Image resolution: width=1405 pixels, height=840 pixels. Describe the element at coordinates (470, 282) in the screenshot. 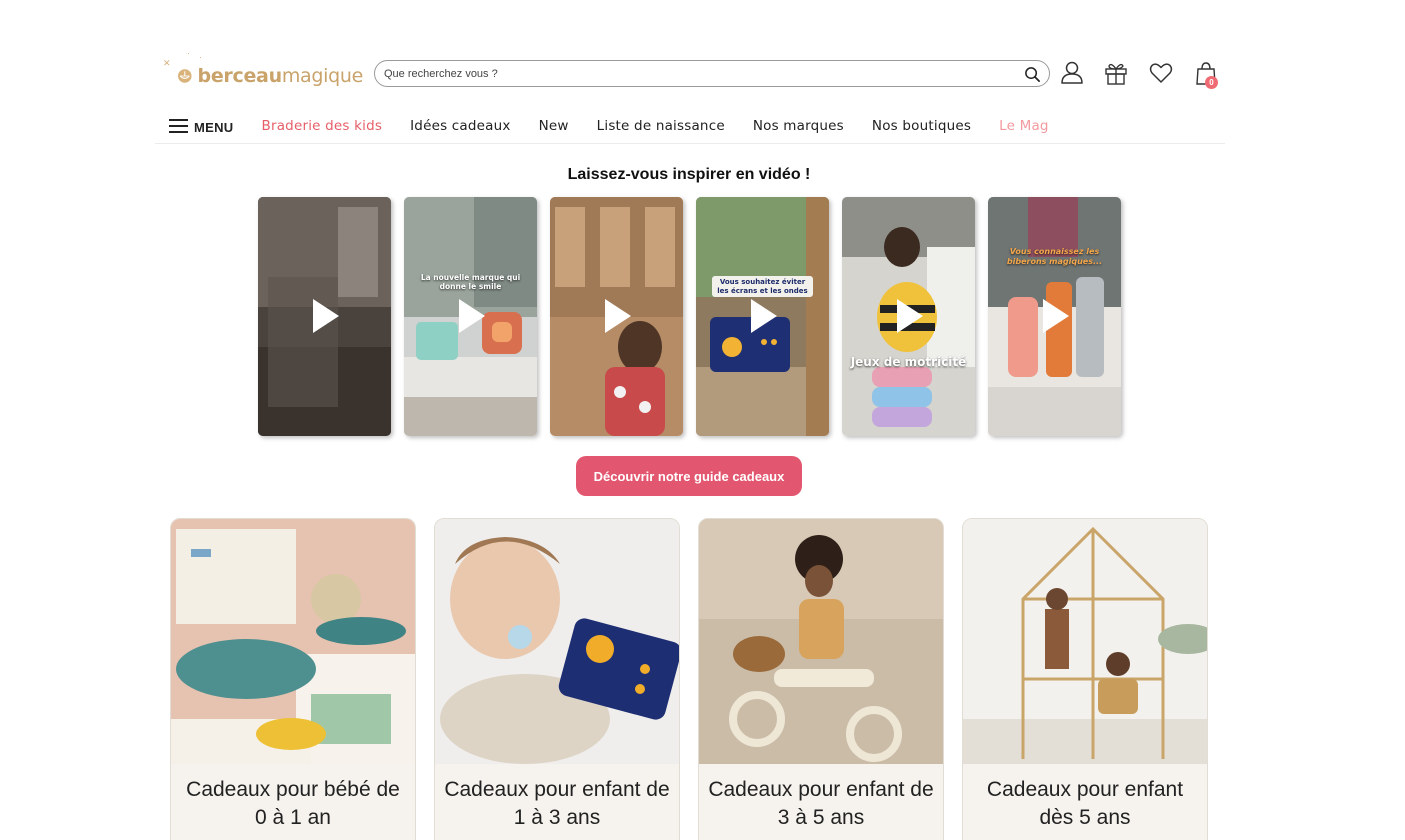

I see `video-caption: La nouvelle marque qui donne le smile` at that location.